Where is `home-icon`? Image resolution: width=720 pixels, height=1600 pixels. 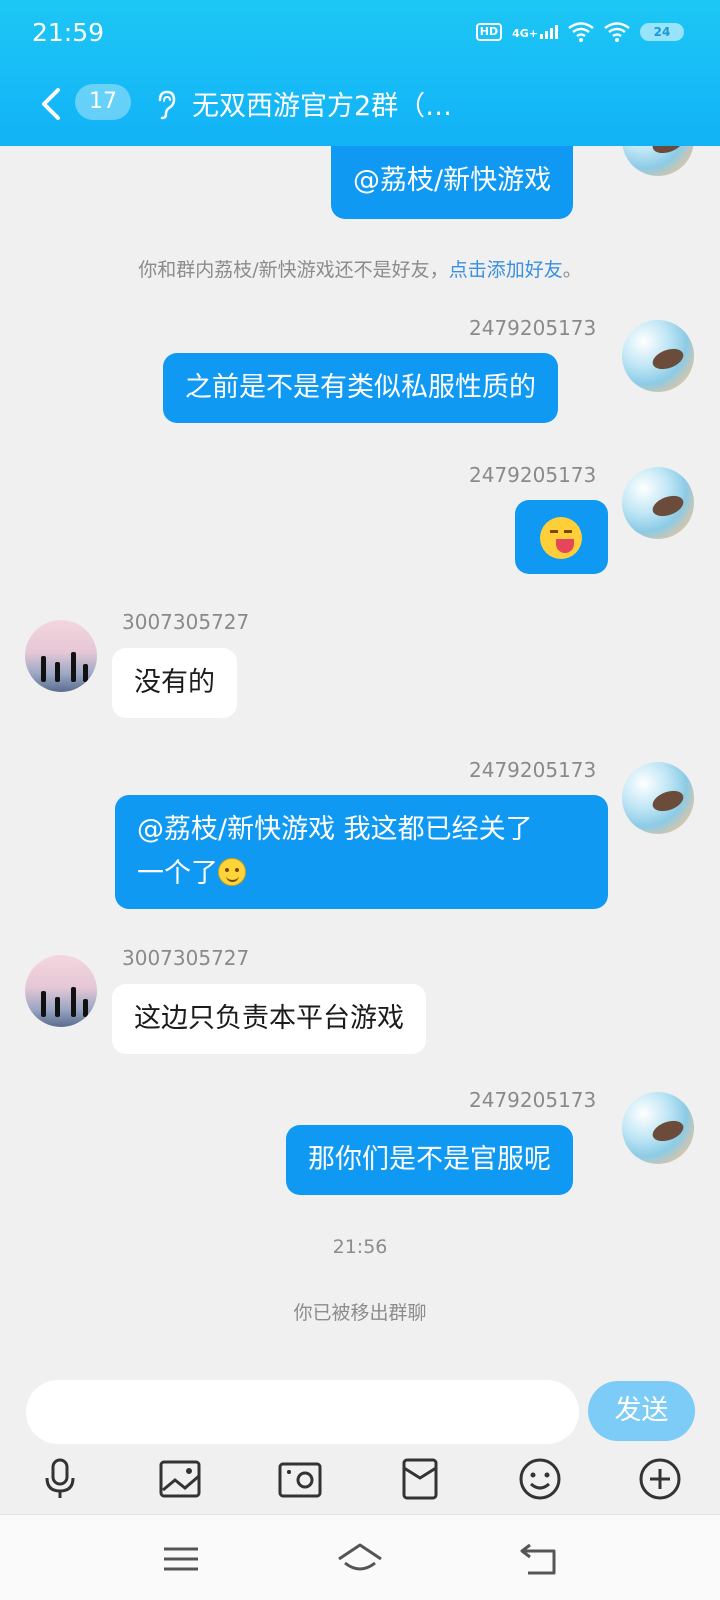
home-icon is located at coordinates (360, 1559).